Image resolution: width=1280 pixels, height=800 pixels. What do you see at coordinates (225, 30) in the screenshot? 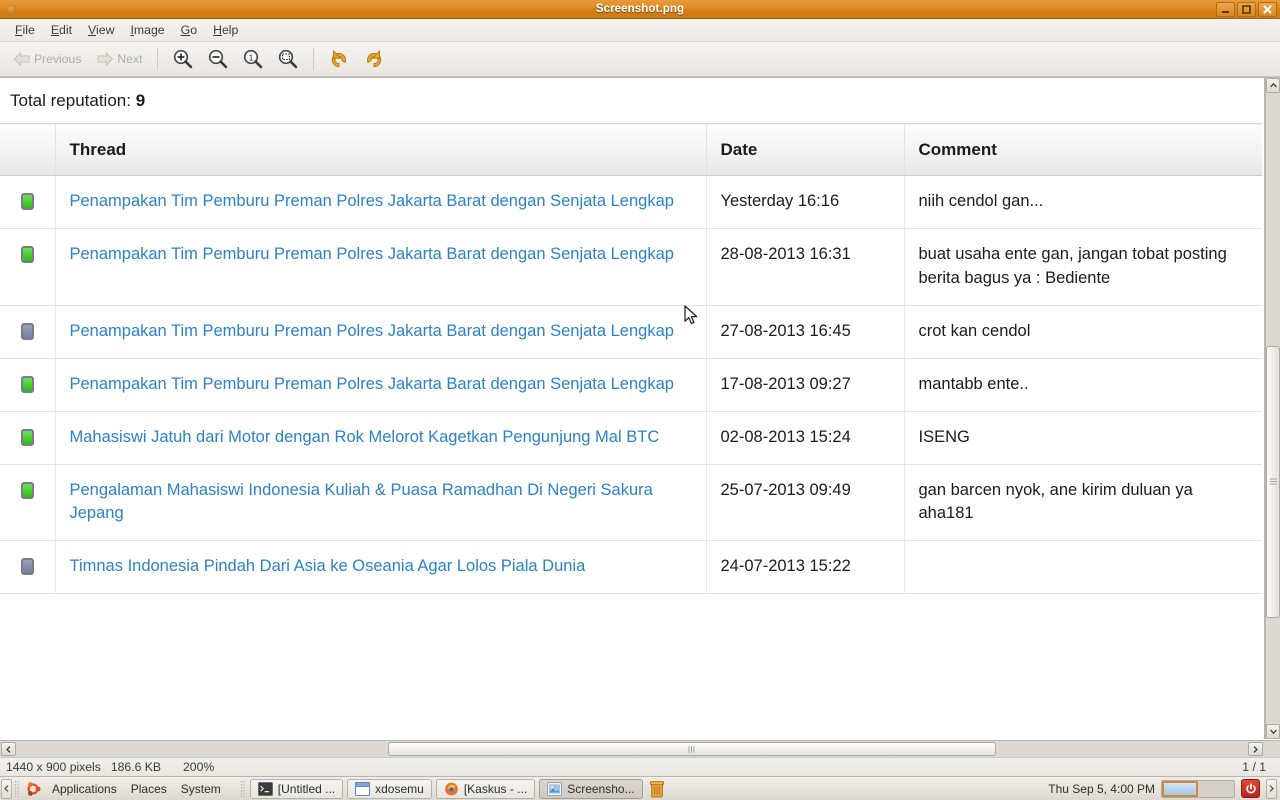
I see `menu-help: Help` at bounding box center [225, 30].